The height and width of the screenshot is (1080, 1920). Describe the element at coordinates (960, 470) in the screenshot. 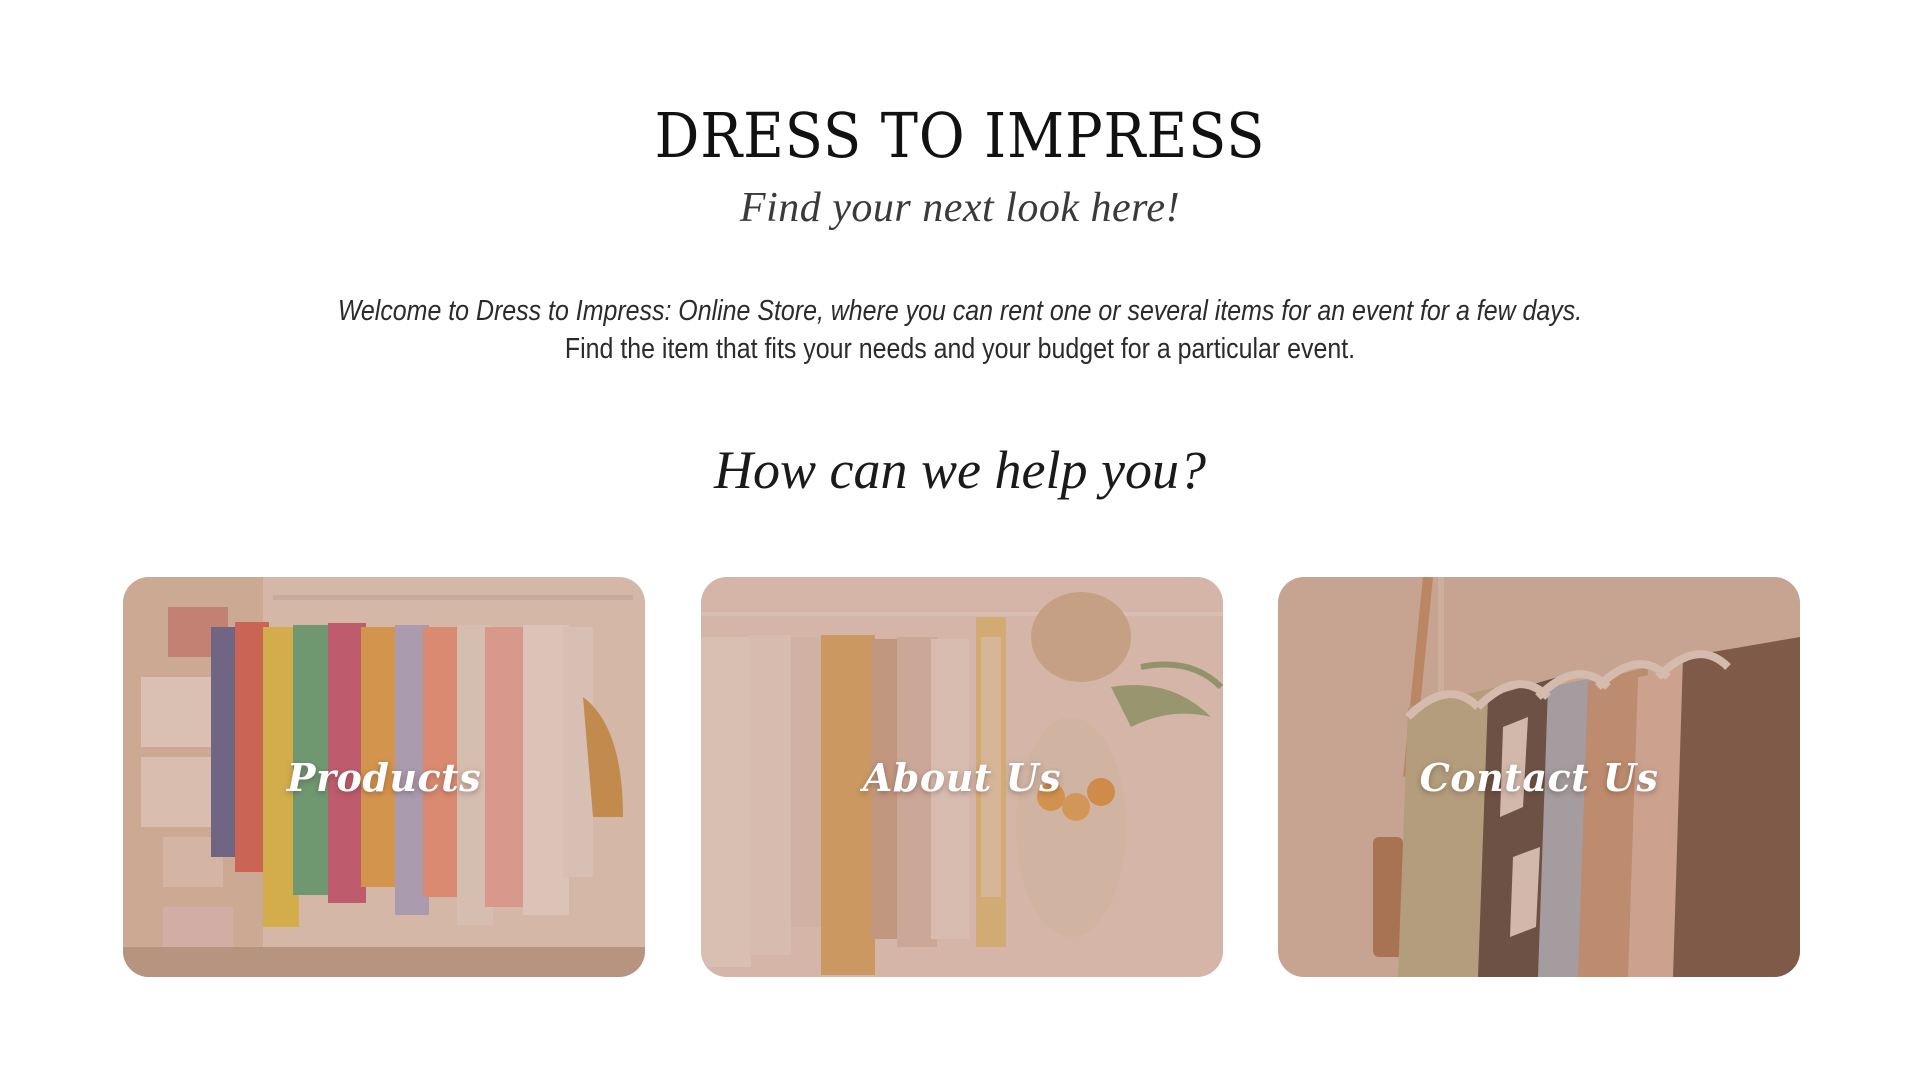

I see `help-heading: How can we help you?` at that location.